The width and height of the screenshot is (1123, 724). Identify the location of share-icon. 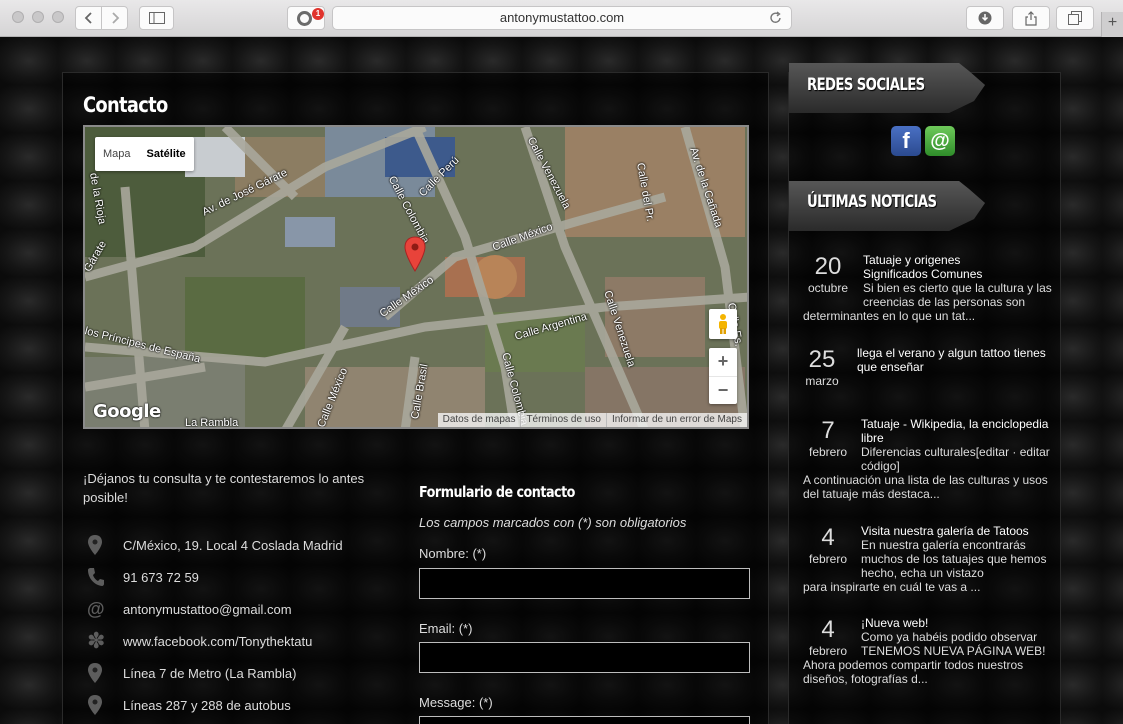
(1031, 18).